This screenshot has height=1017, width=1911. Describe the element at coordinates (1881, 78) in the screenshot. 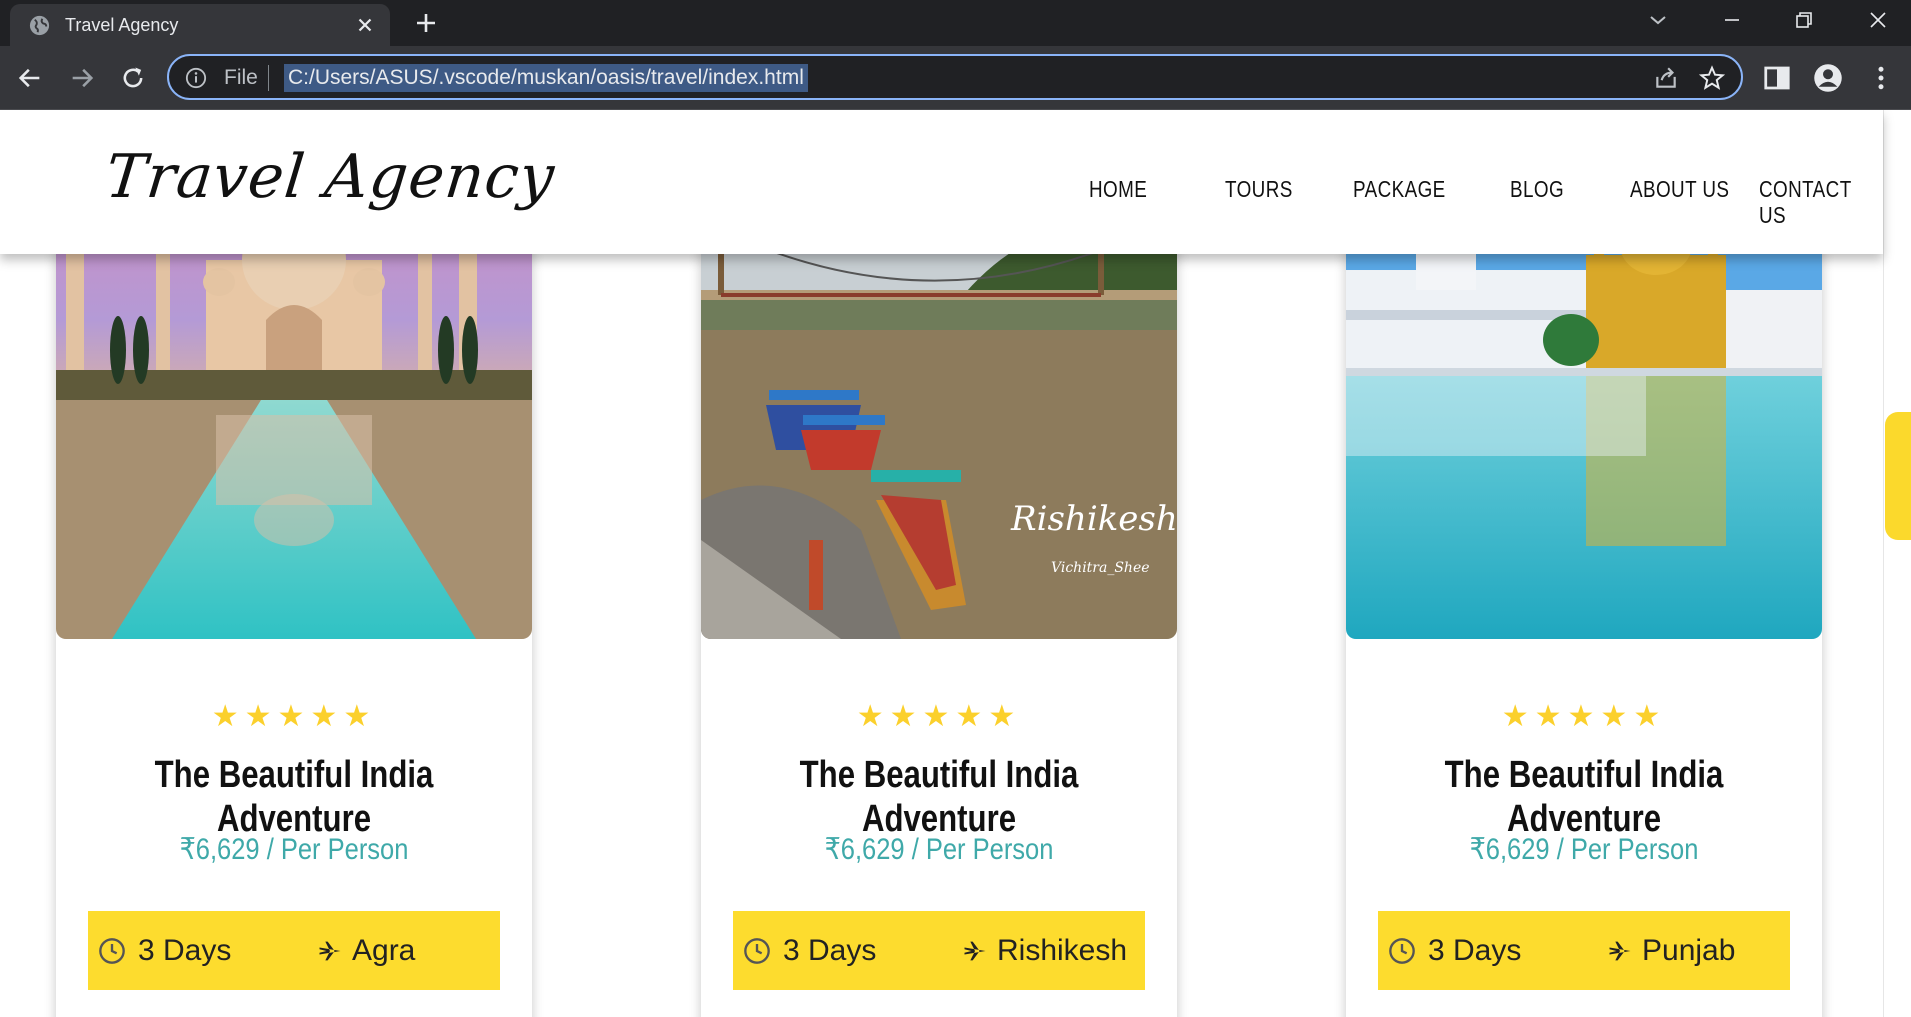

I see `menu-kebab-icon` at that location.